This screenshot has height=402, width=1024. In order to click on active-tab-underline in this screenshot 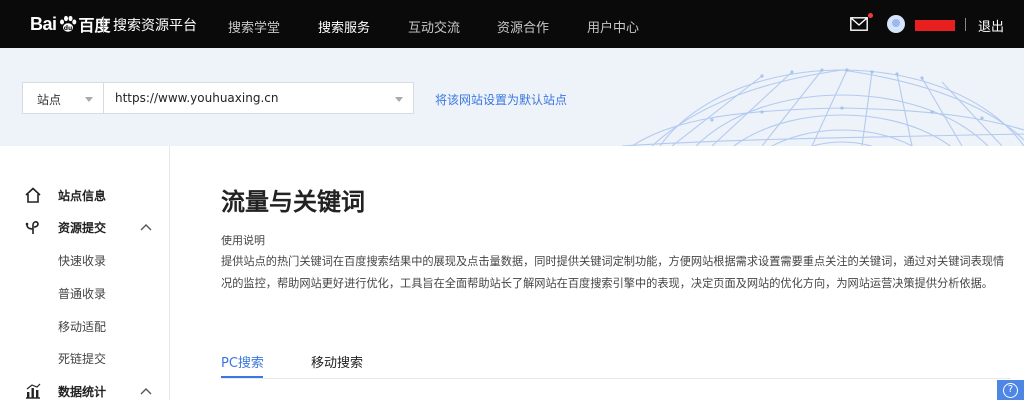, I will do `click(242, 377)`.